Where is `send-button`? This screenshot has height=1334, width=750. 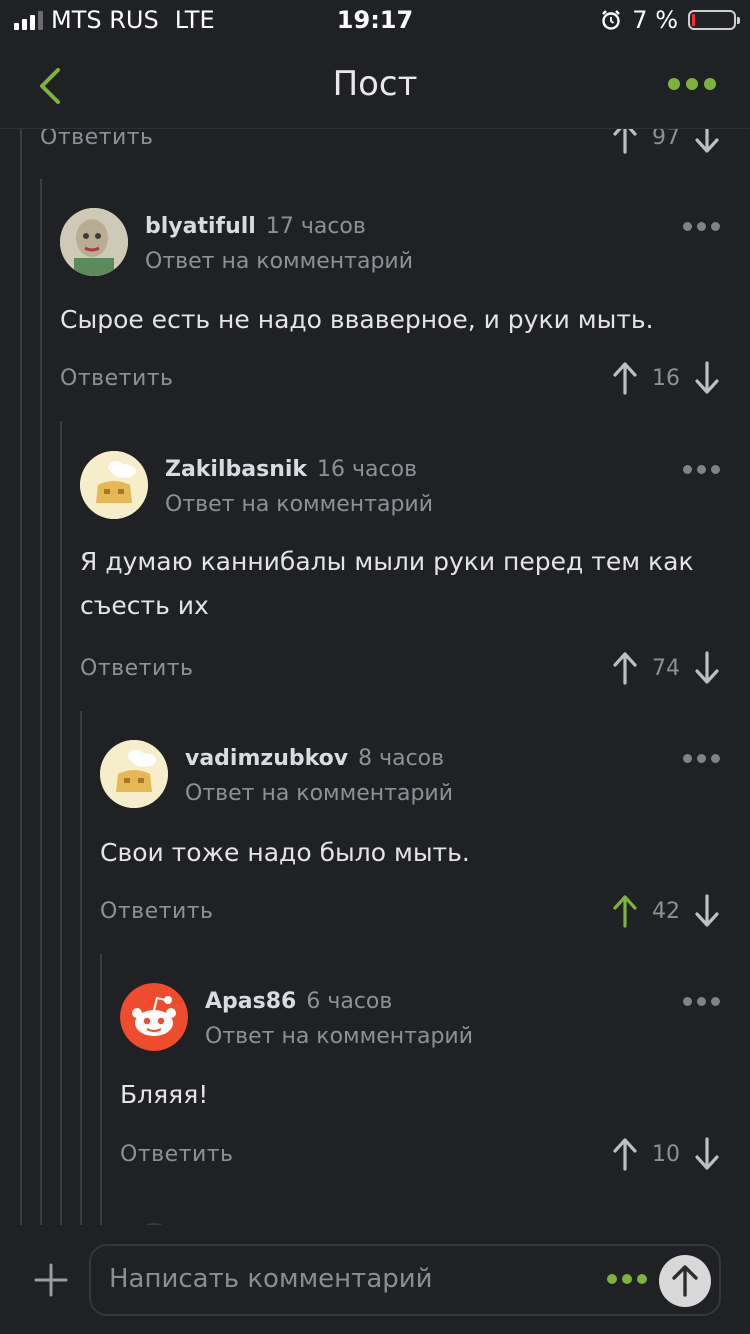 send-button is located at coordinates (685, 1281).